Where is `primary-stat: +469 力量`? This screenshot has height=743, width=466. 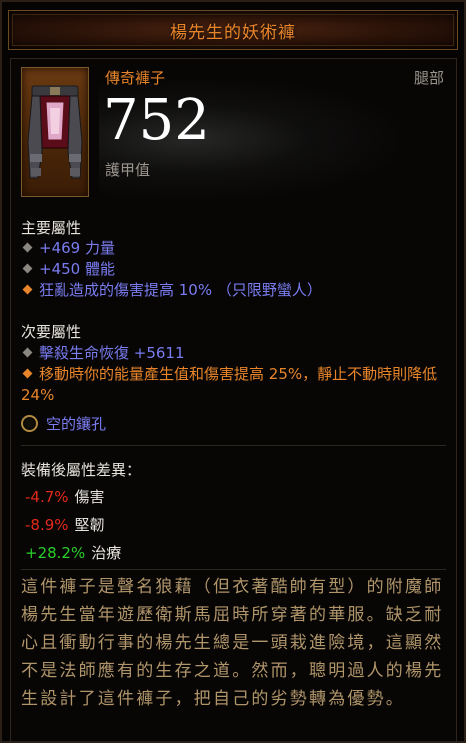 primary-stat: +469 力量 is located at coordinates (68, 248).